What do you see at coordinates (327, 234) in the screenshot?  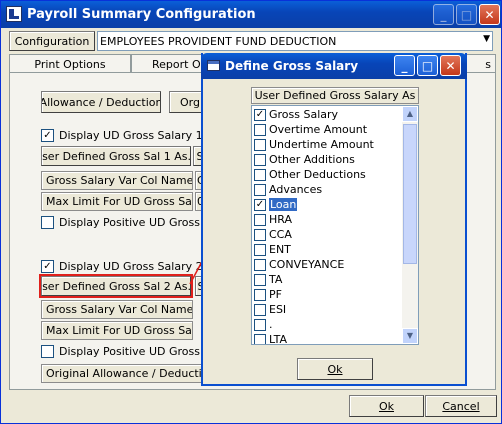 I see `checklist-item: CCA` at bounding box center [327, 234].